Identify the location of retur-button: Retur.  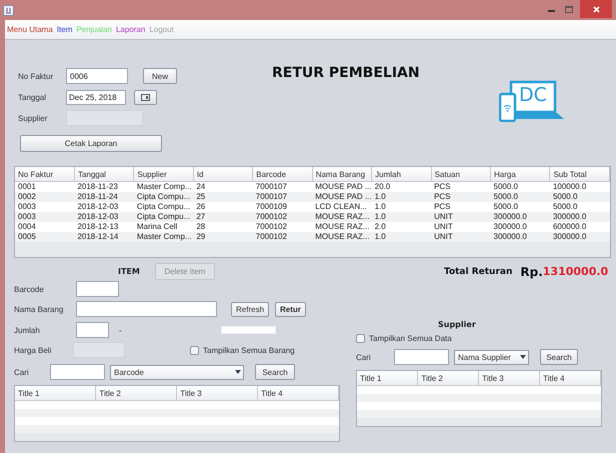
(290, 309).